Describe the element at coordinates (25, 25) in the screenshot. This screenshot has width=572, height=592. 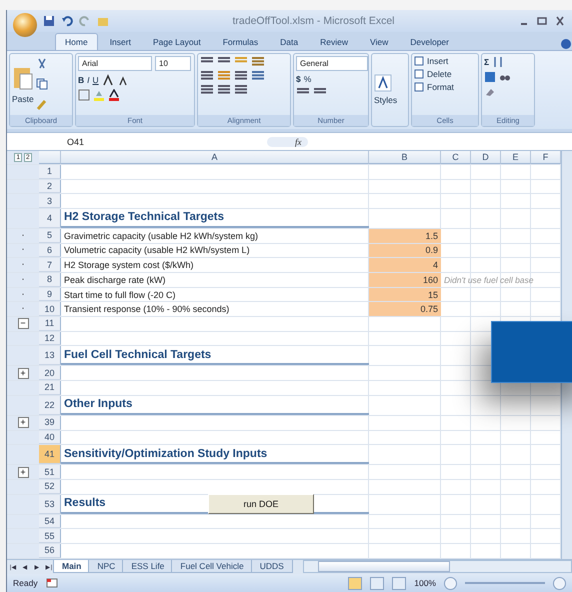
I see `office-button` at that location.